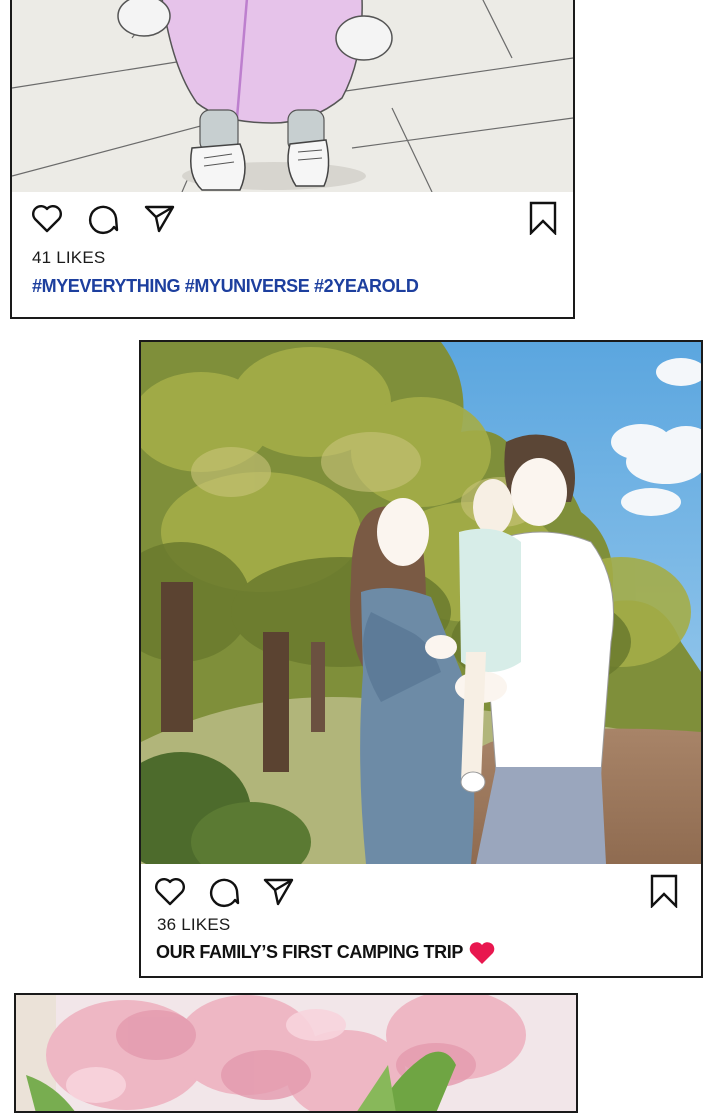 The width and height of the screenshot is (720, 1113). I want to click on red-heart-icon, so click(482, 953).